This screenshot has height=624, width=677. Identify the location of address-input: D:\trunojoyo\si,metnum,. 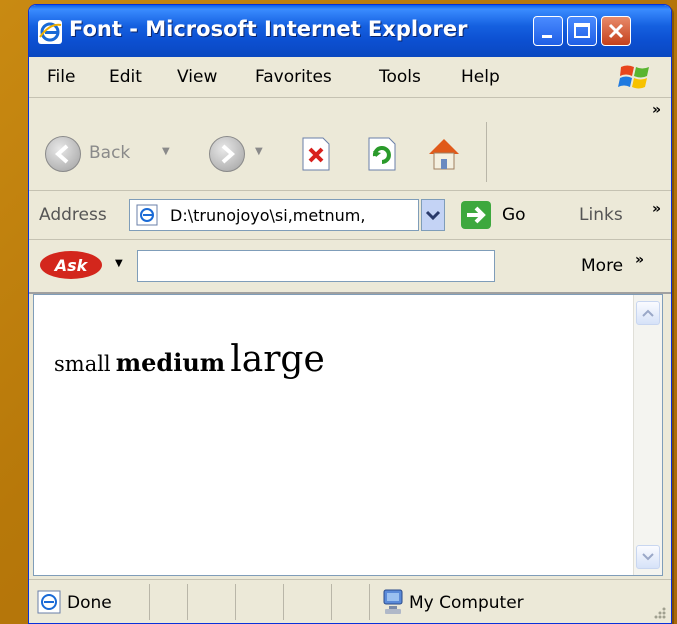
(274, 215).